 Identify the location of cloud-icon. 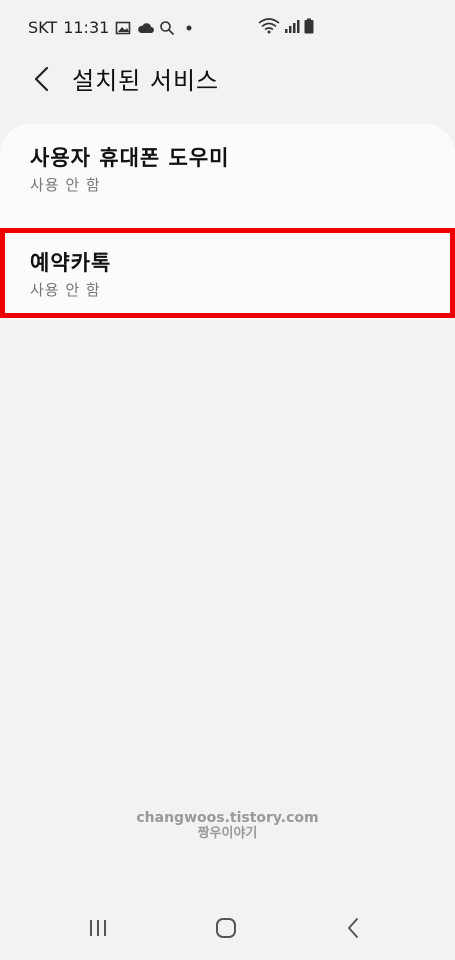
(146, 28).